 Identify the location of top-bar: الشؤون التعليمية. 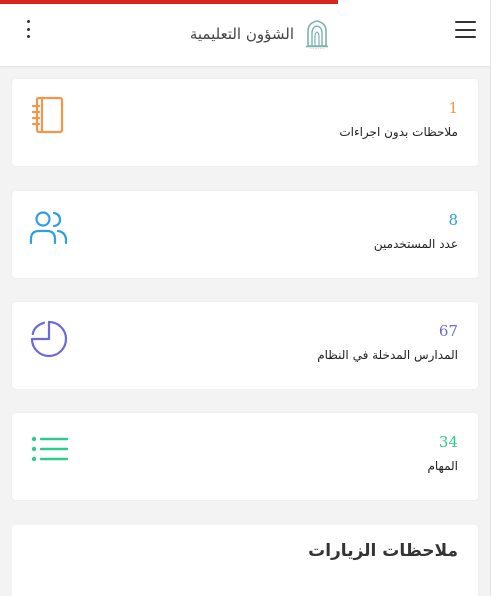
(245, 33).